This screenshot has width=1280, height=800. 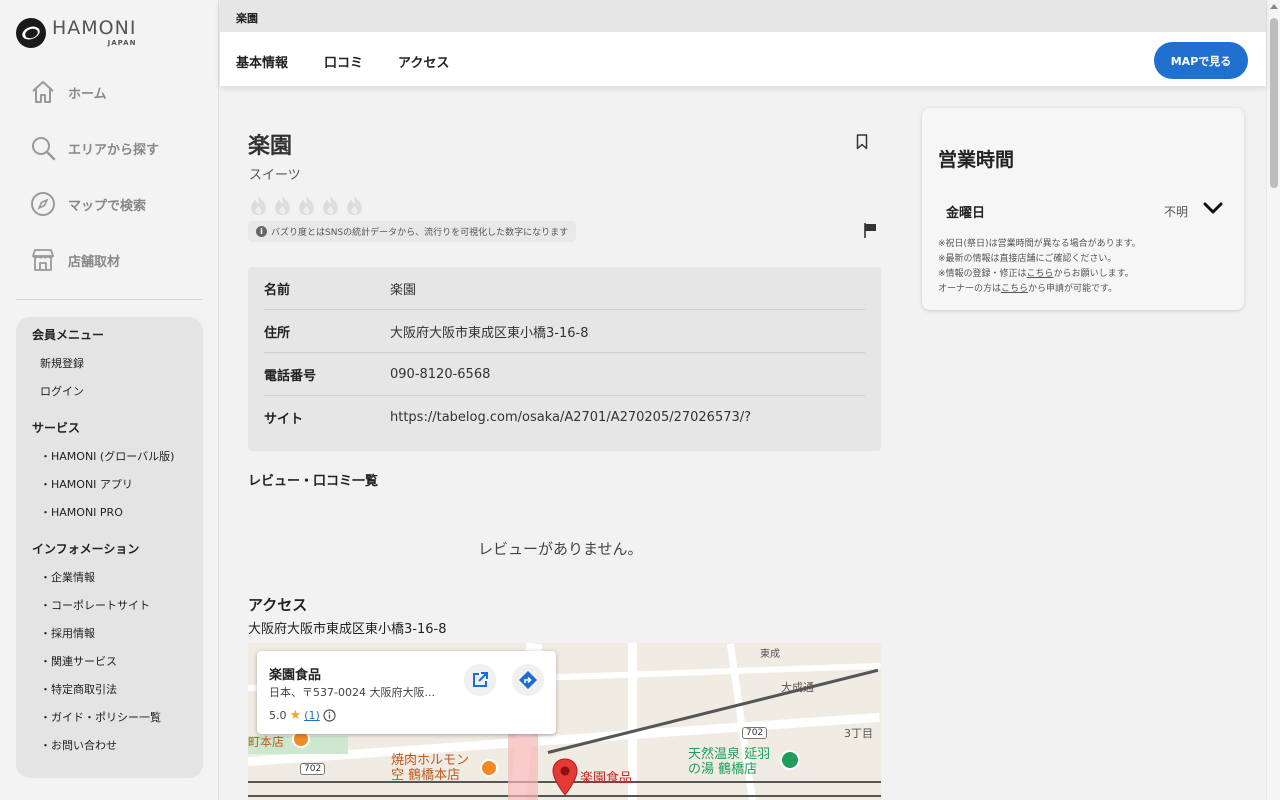 I want to click on poi-label-line: 焼肉ホルモン, so click(x=430, y=760).